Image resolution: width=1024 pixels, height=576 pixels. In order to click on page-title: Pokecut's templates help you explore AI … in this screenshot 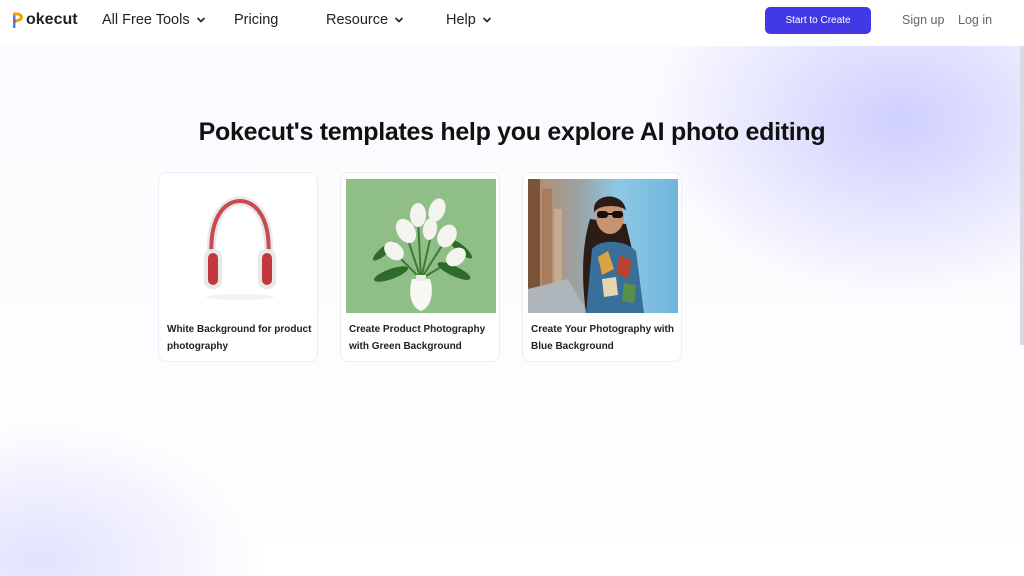, I will do `click(512, 132)`.